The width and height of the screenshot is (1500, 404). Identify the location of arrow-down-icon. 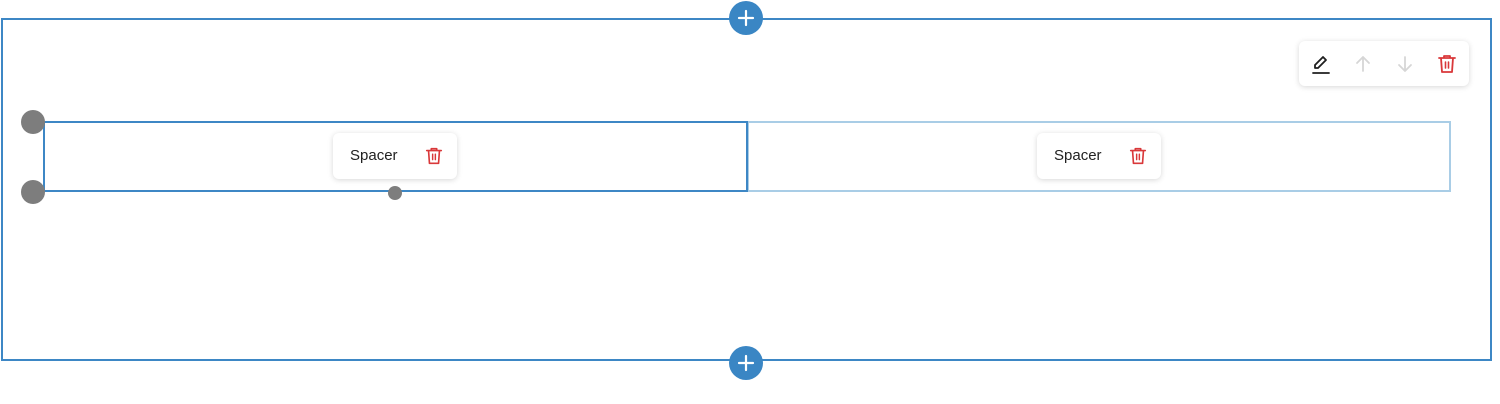
(1405, 64).